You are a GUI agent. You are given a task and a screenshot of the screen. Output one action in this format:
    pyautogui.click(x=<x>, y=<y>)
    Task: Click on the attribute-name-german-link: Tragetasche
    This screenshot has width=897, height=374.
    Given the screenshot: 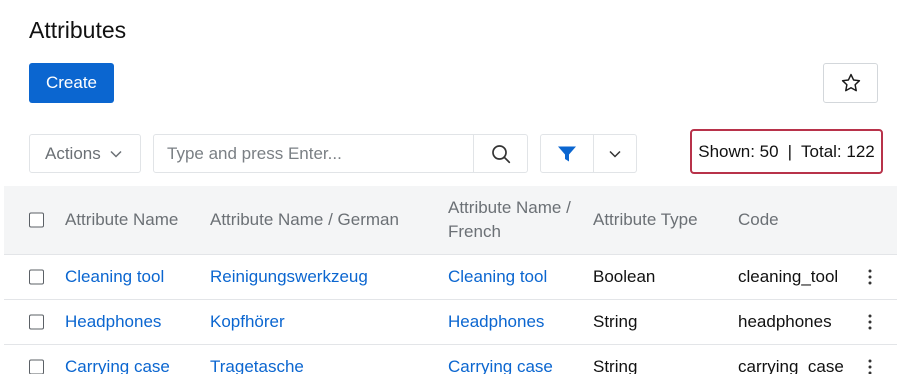 What is the action you would take?
    pyautogui.click(x=257, y=359)
    